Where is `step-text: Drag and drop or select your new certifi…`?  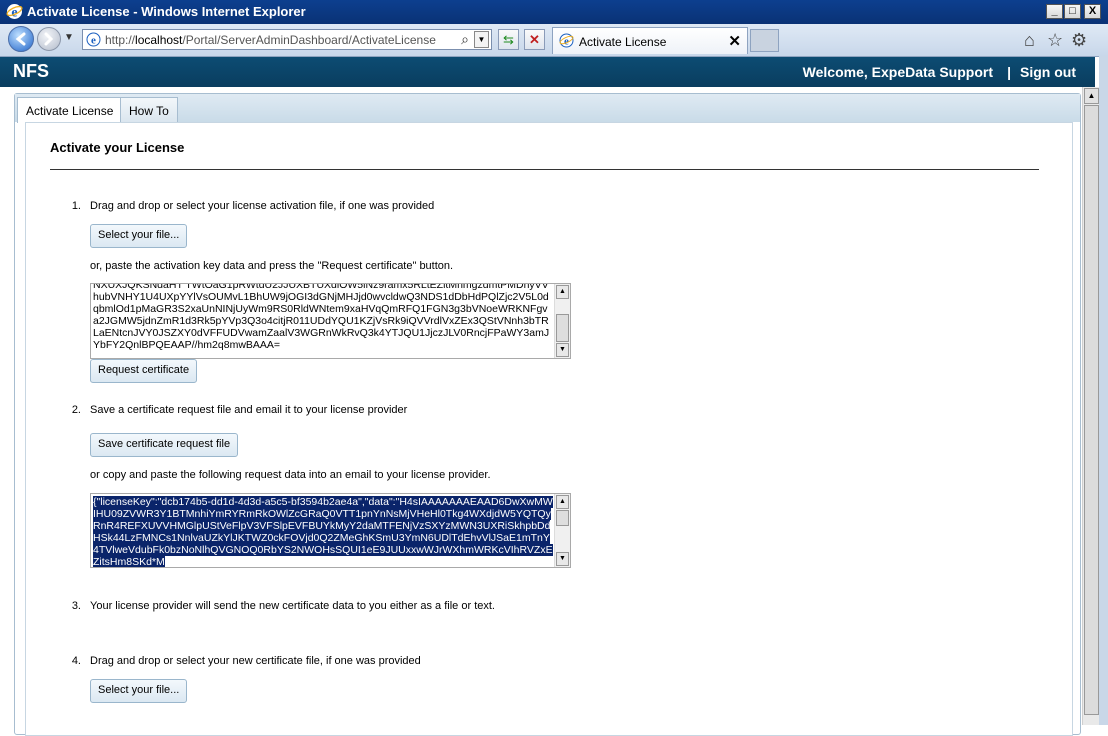
step-text: Drag and drop or select your new certifi… is located at coordinates (255, 661).